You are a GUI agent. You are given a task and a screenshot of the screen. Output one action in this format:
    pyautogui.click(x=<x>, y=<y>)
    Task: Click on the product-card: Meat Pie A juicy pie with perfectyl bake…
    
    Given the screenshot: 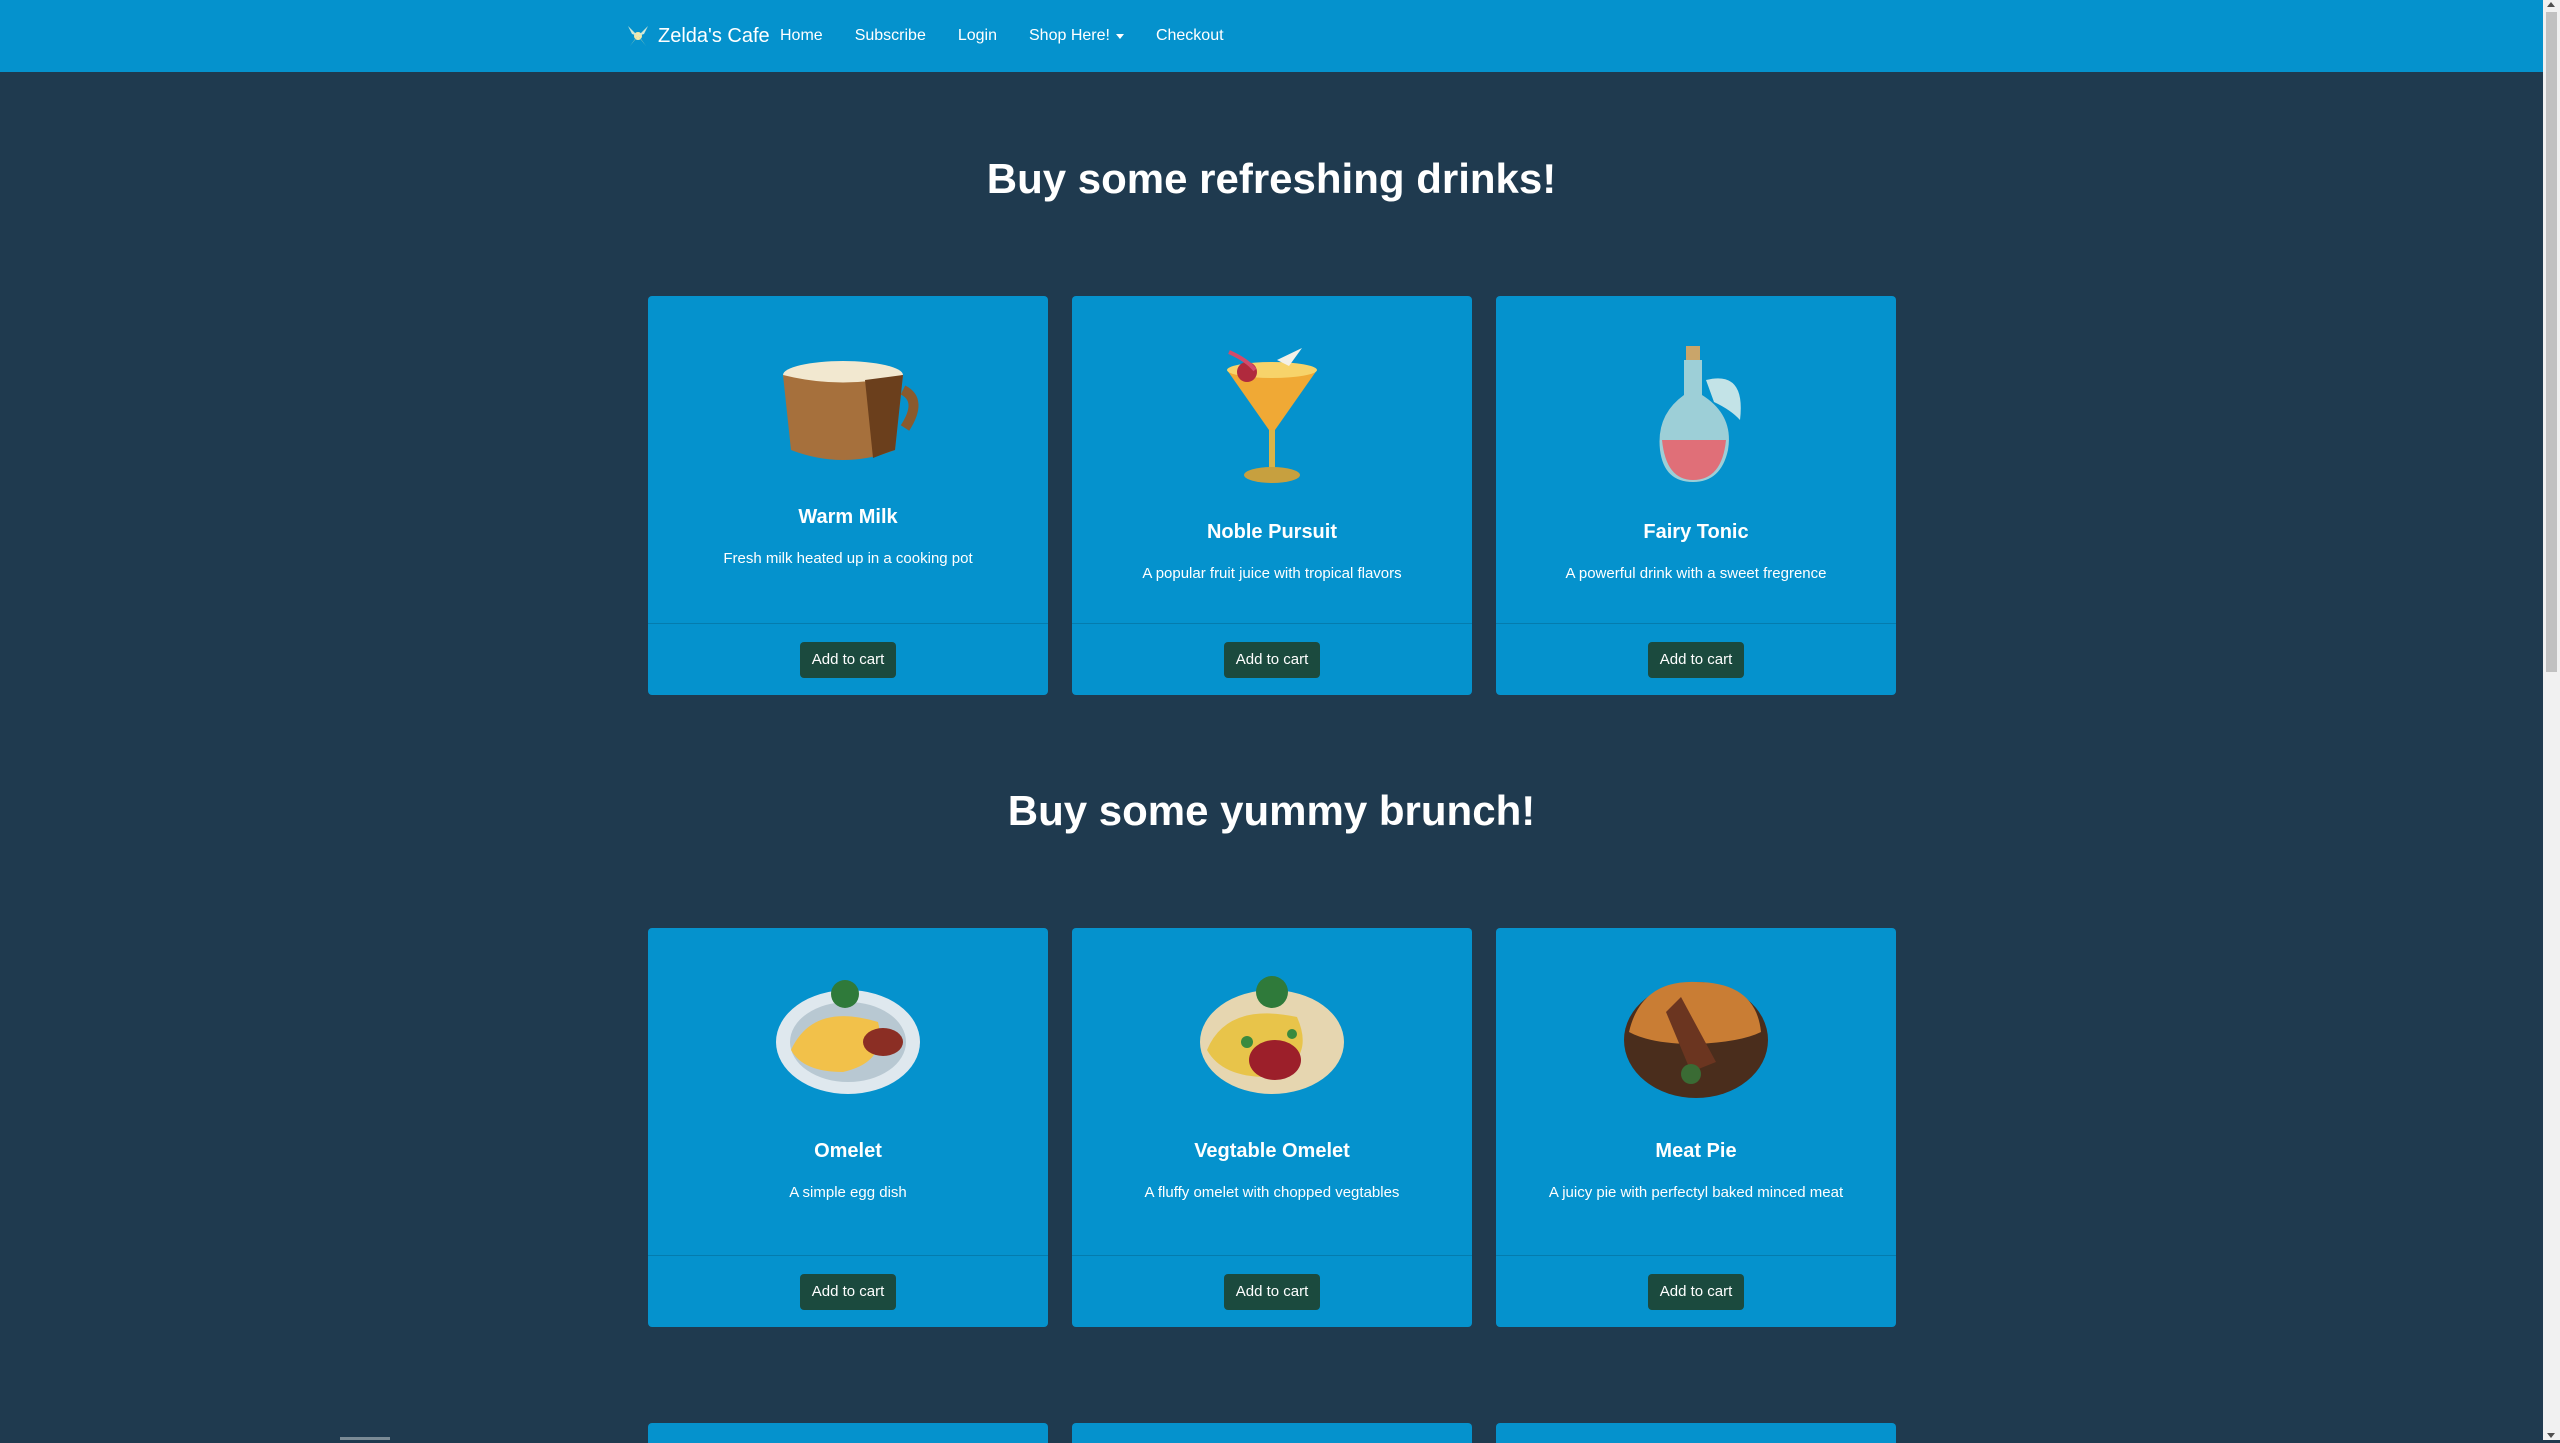 What is the action you would take?
    pyautogui.click(x=1696, y=1127)
    